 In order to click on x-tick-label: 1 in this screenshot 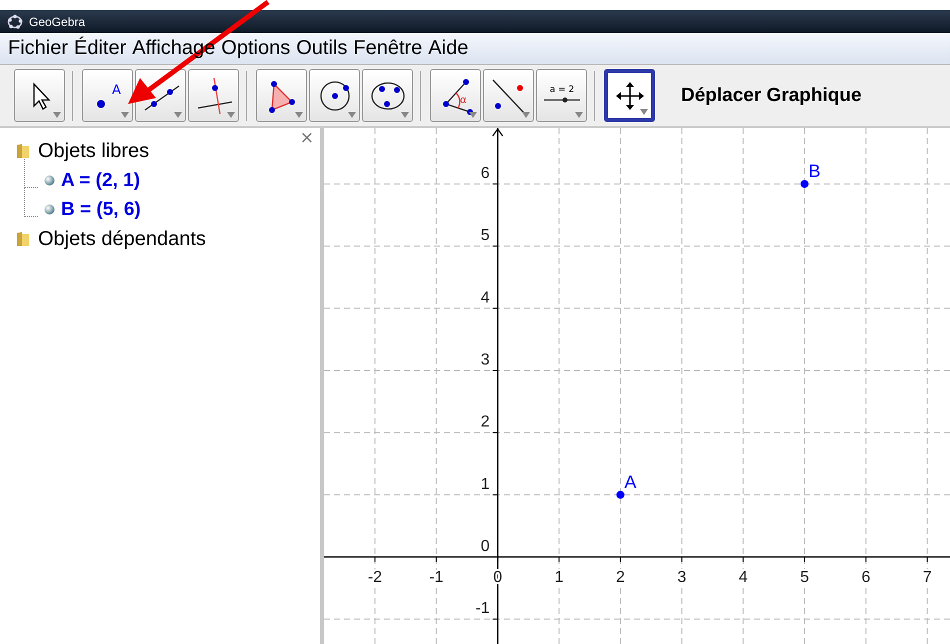, I will do `click(559, 577)`.